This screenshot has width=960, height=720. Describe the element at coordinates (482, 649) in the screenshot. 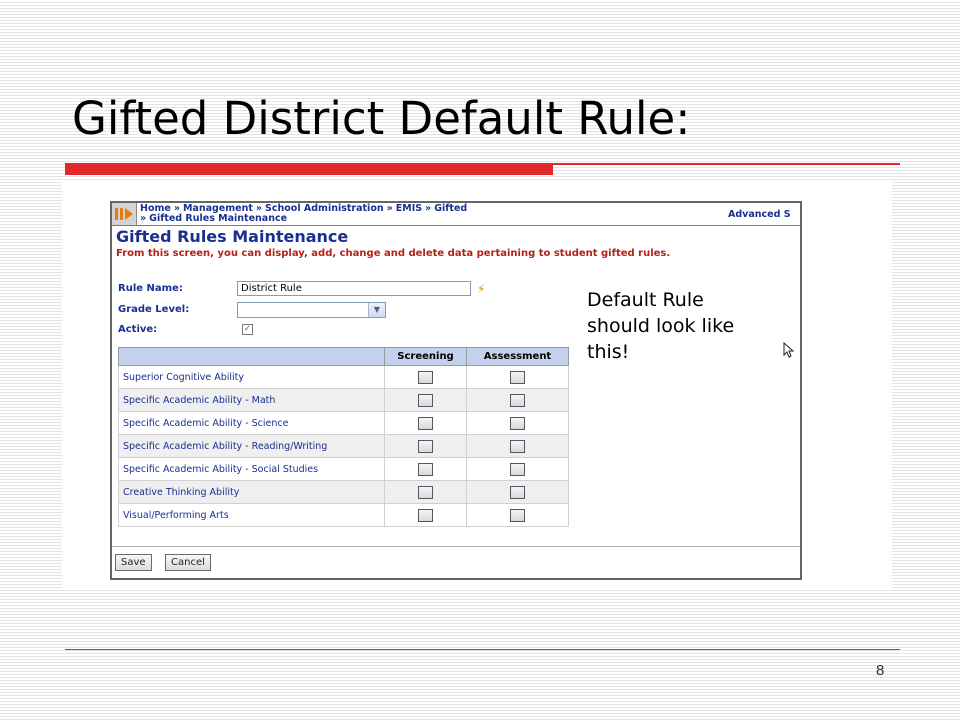

I see `footer-line` at that location.